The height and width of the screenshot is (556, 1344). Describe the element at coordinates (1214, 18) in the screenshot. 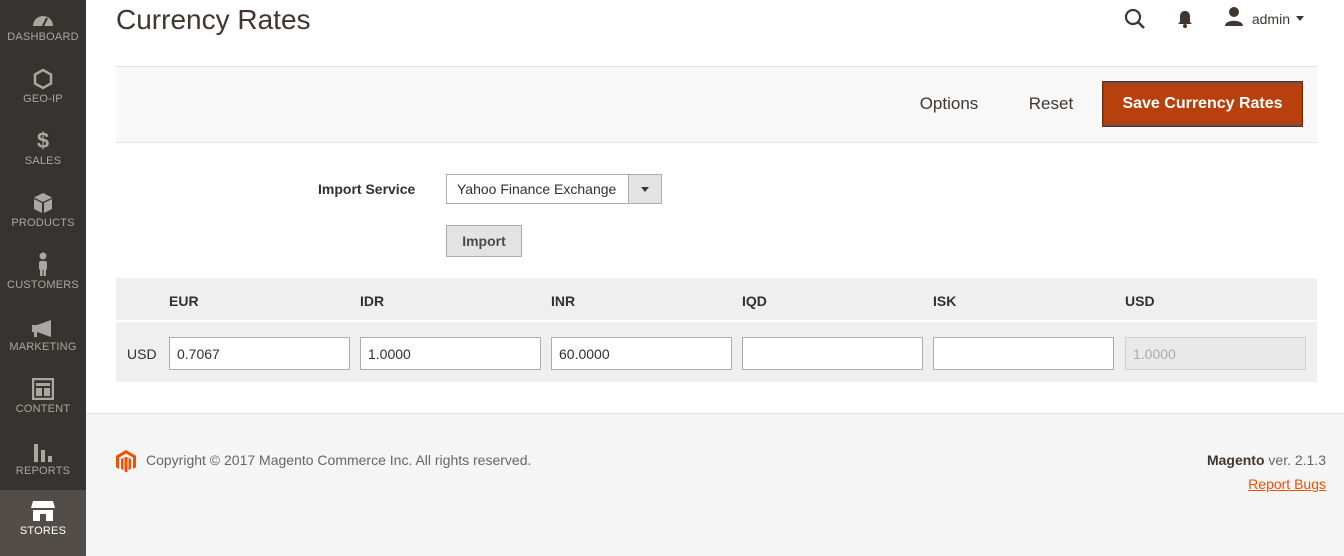

I see `header-actions: admin` at that location.